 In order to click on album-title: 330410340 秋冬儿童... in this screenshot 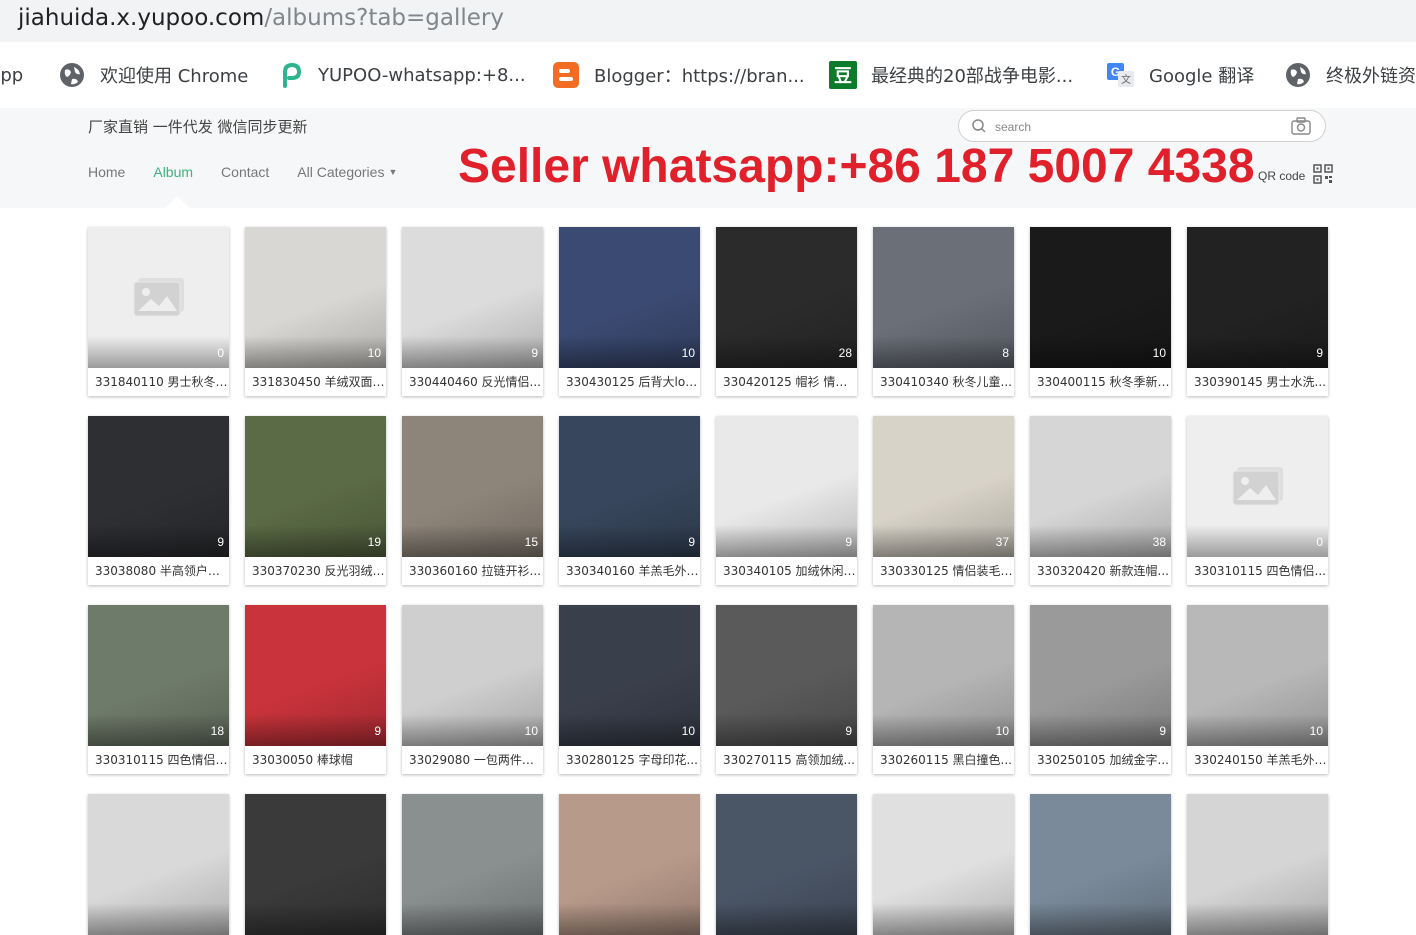, I will do `click(943, 382)`.